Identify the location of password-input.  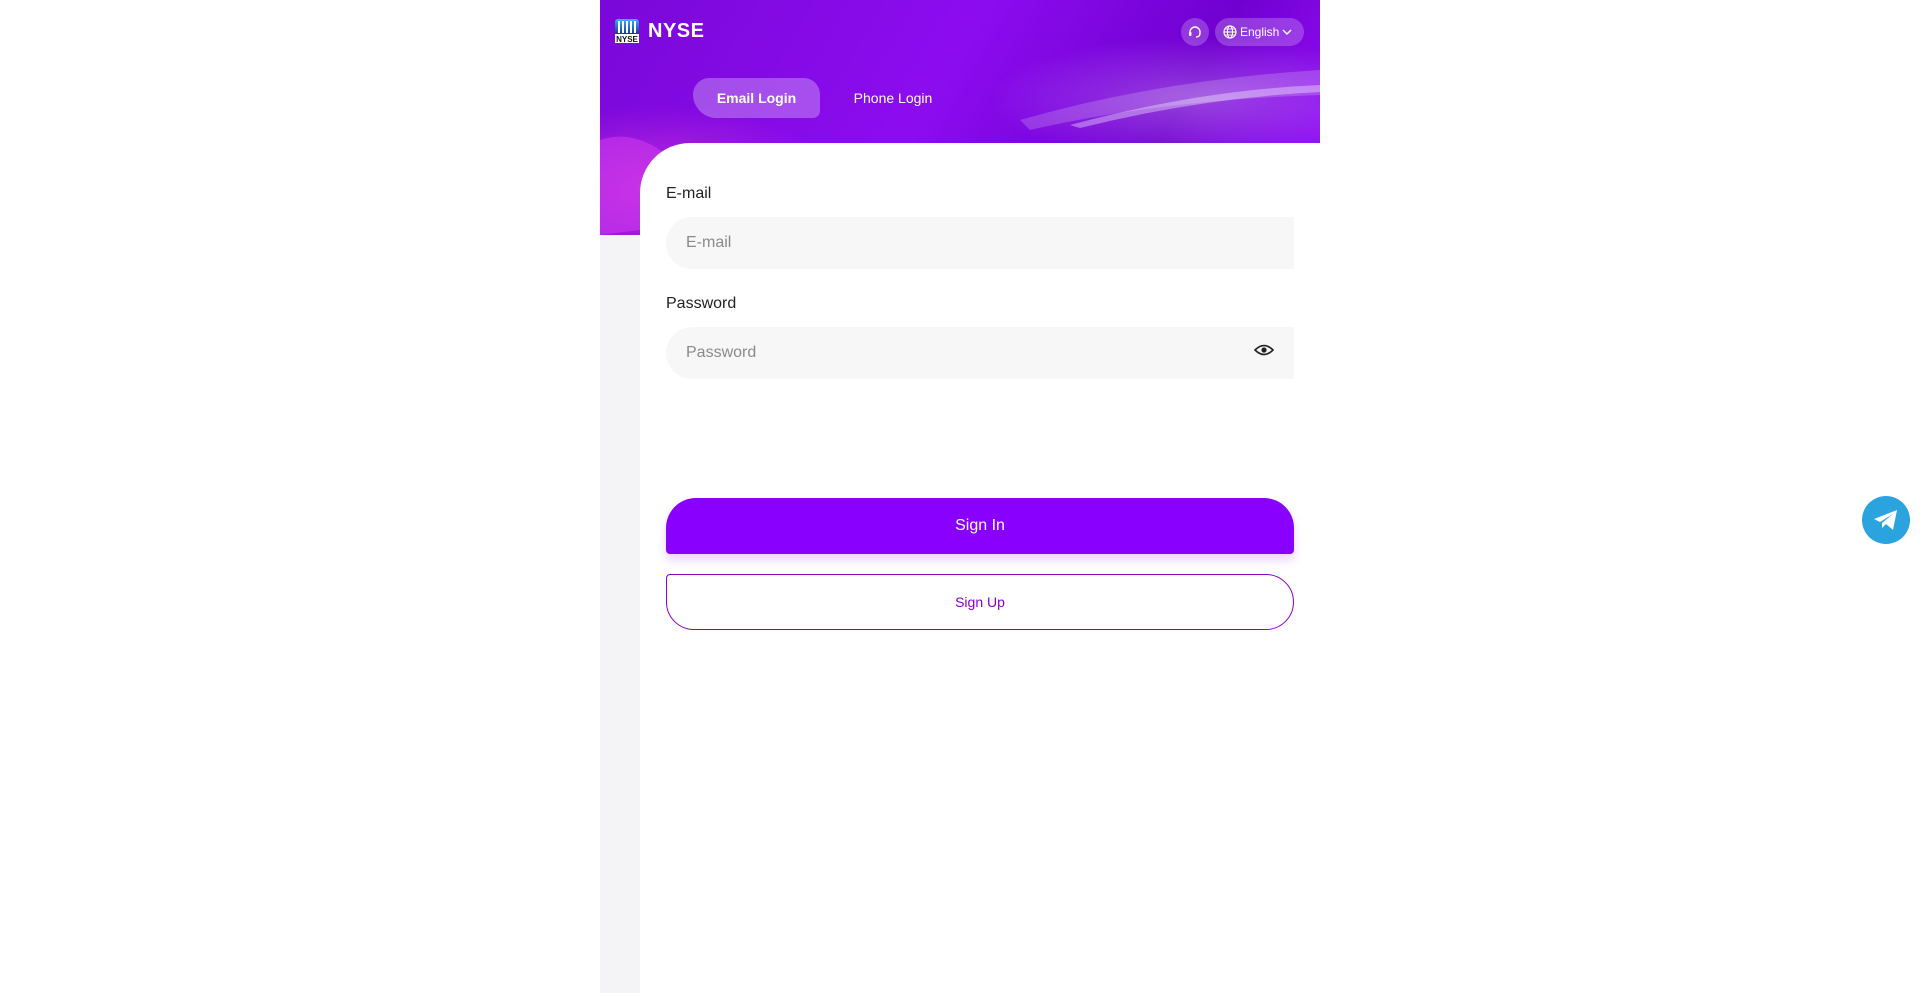
(980, 353).